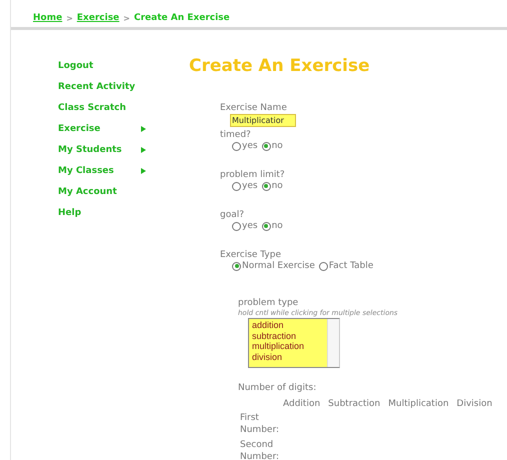 This screenshot has width=507, height=460. I want to click on list-option: addition, so click(288, 325).